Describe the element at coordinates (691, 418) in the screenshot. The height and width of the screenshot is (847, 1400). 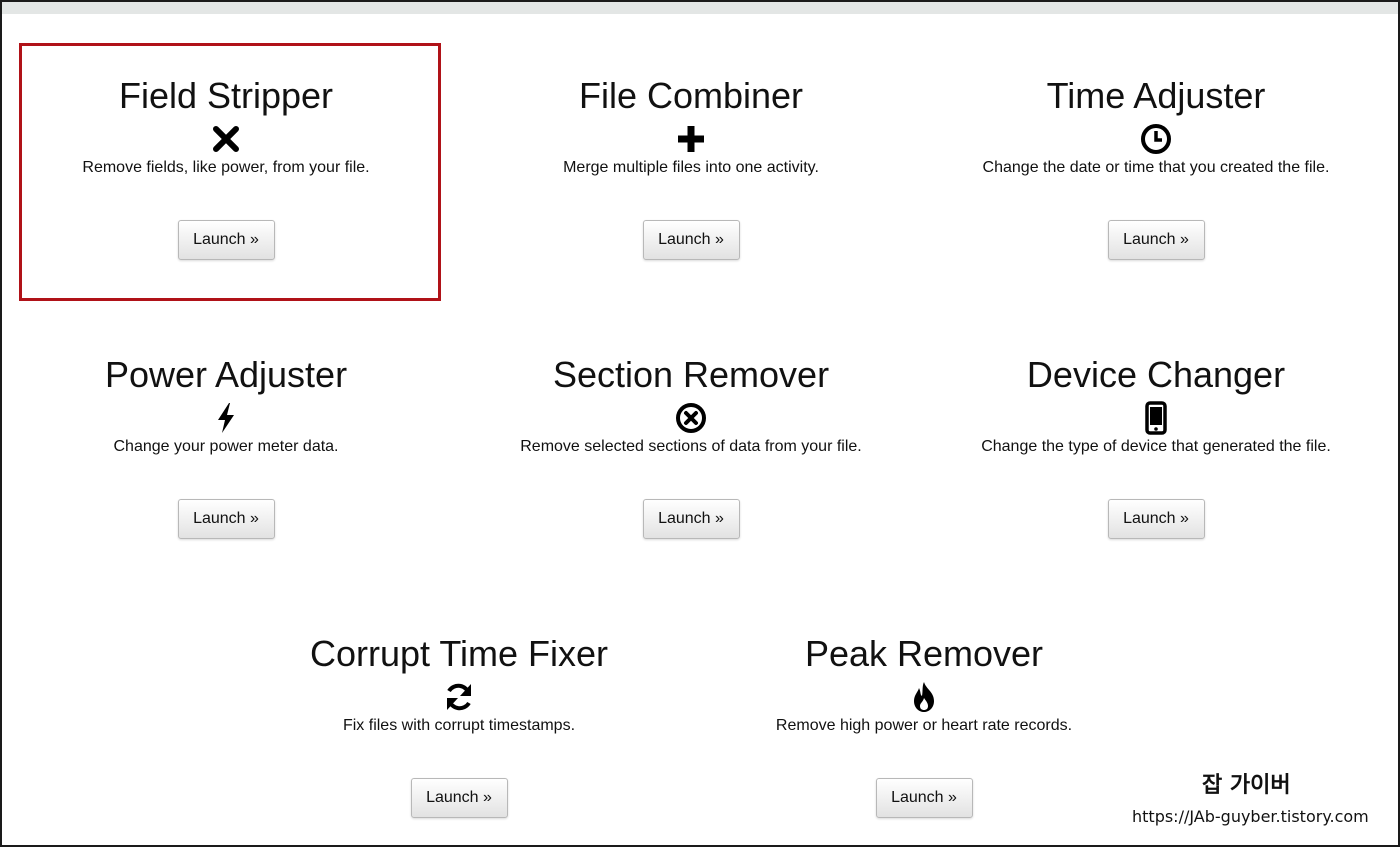
I see `circle-x-icon` at that location.